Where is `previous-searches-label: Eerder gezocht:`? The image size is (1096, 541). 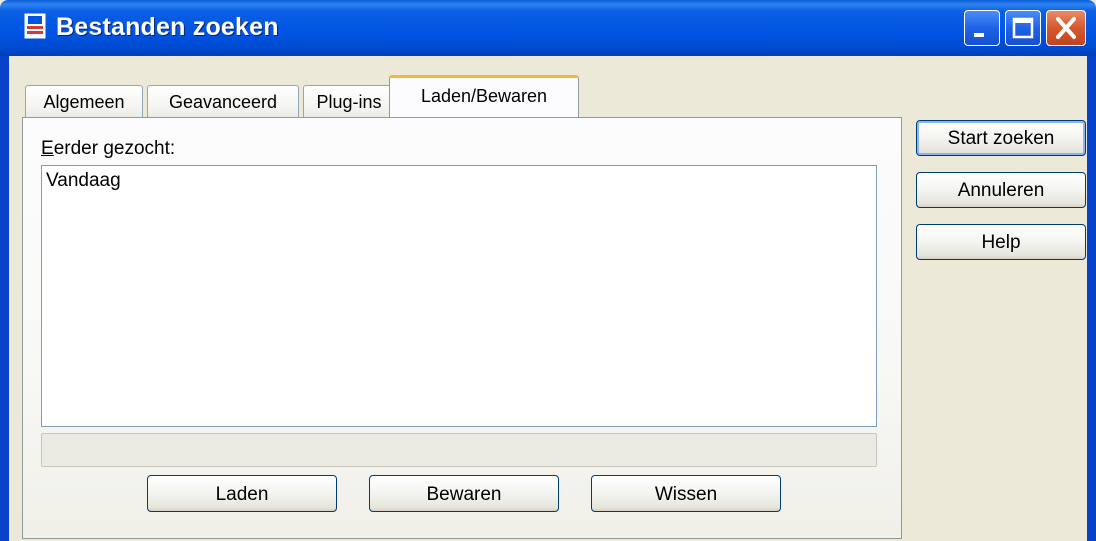 previous-searches-label: Eerder gezocht: is located at coordinates (108, 149).